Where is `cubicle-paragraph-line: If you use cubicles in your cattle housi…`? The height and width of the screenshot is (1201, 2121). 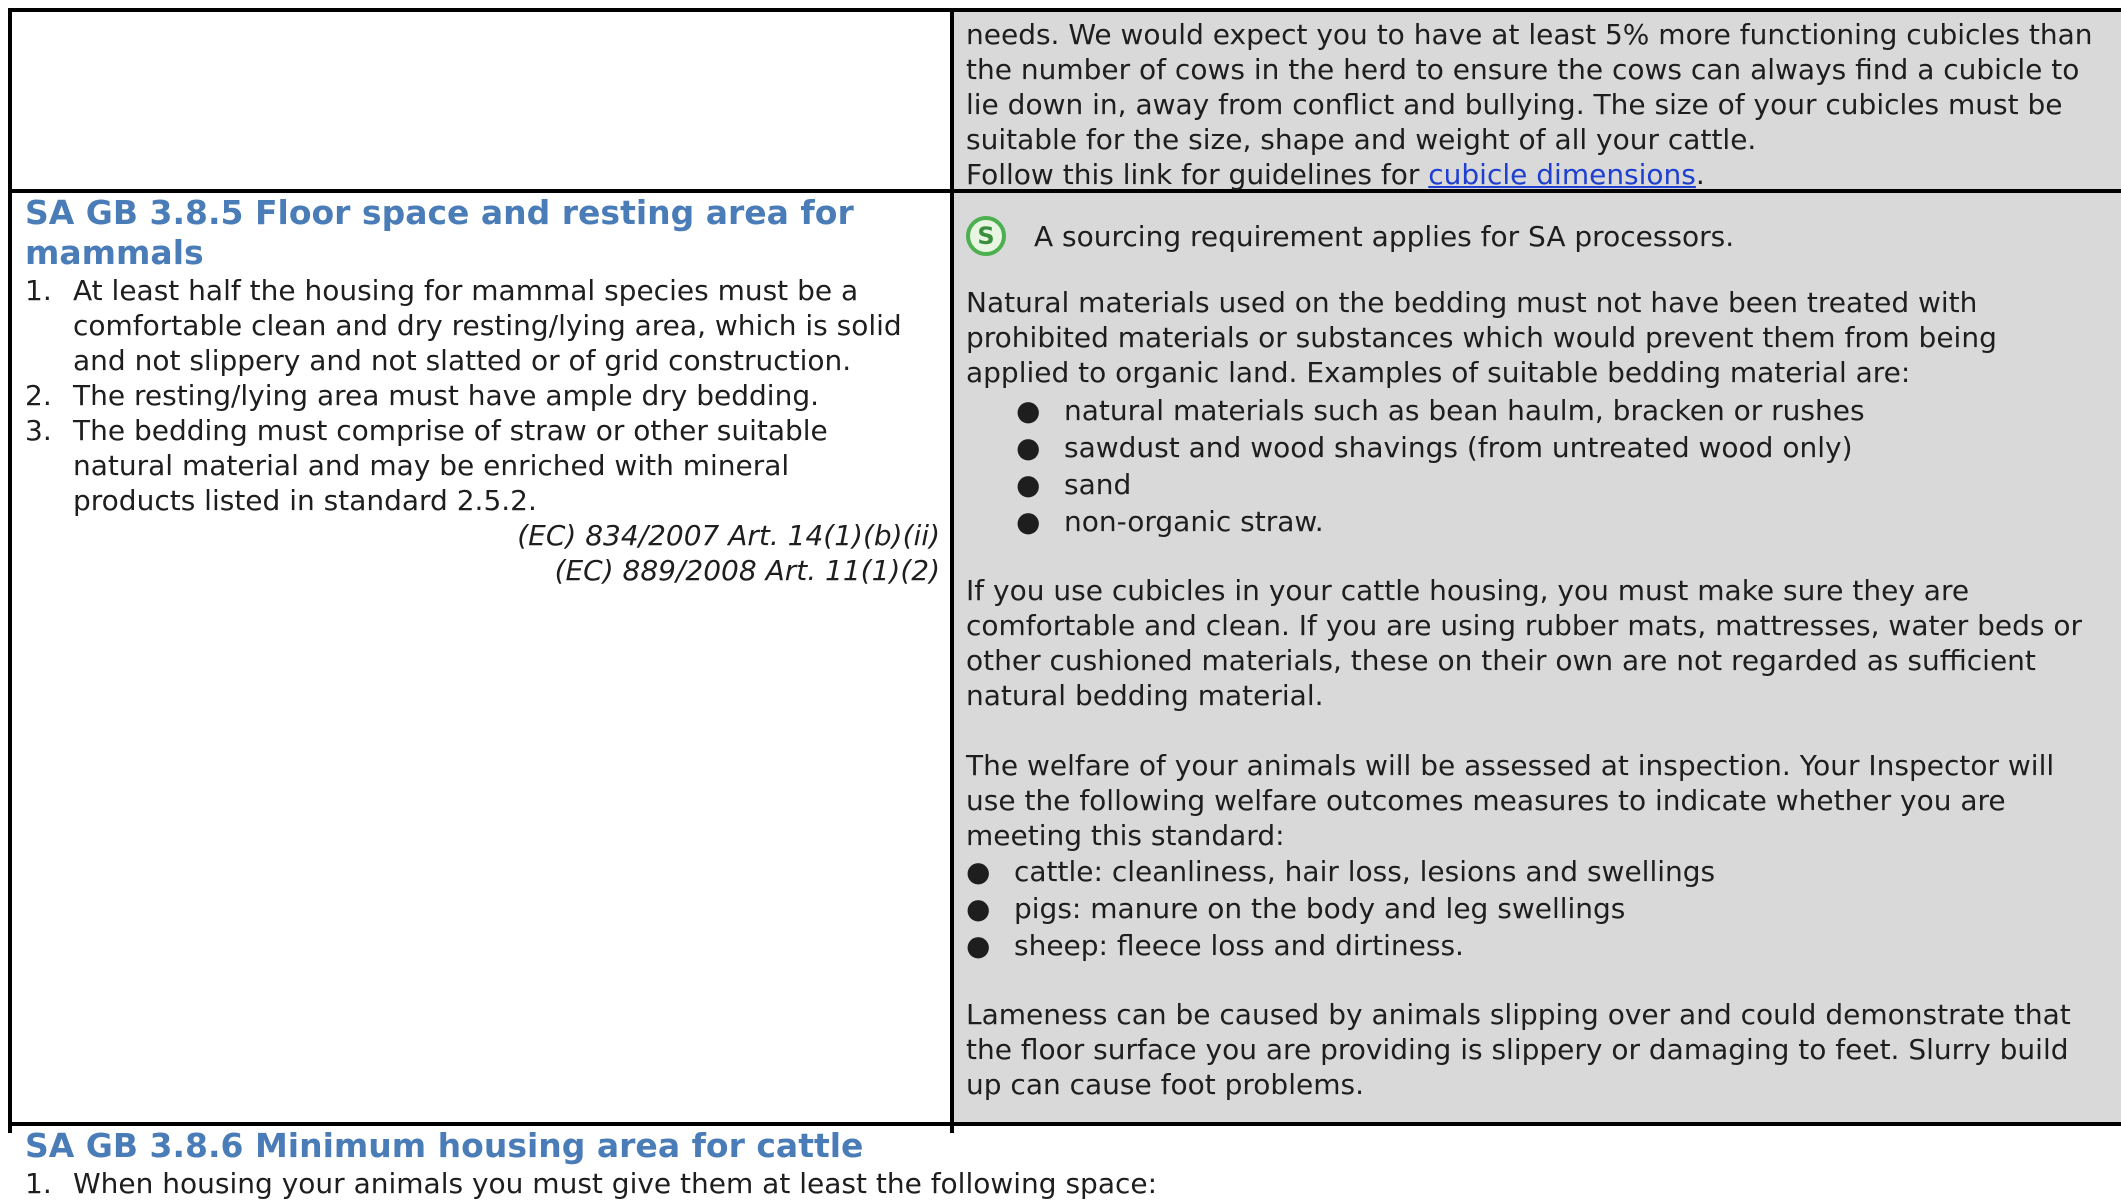 cubicle-paragraph-line: If you use cubicles in your cattle housi… is located at coordinates (1468, 590).